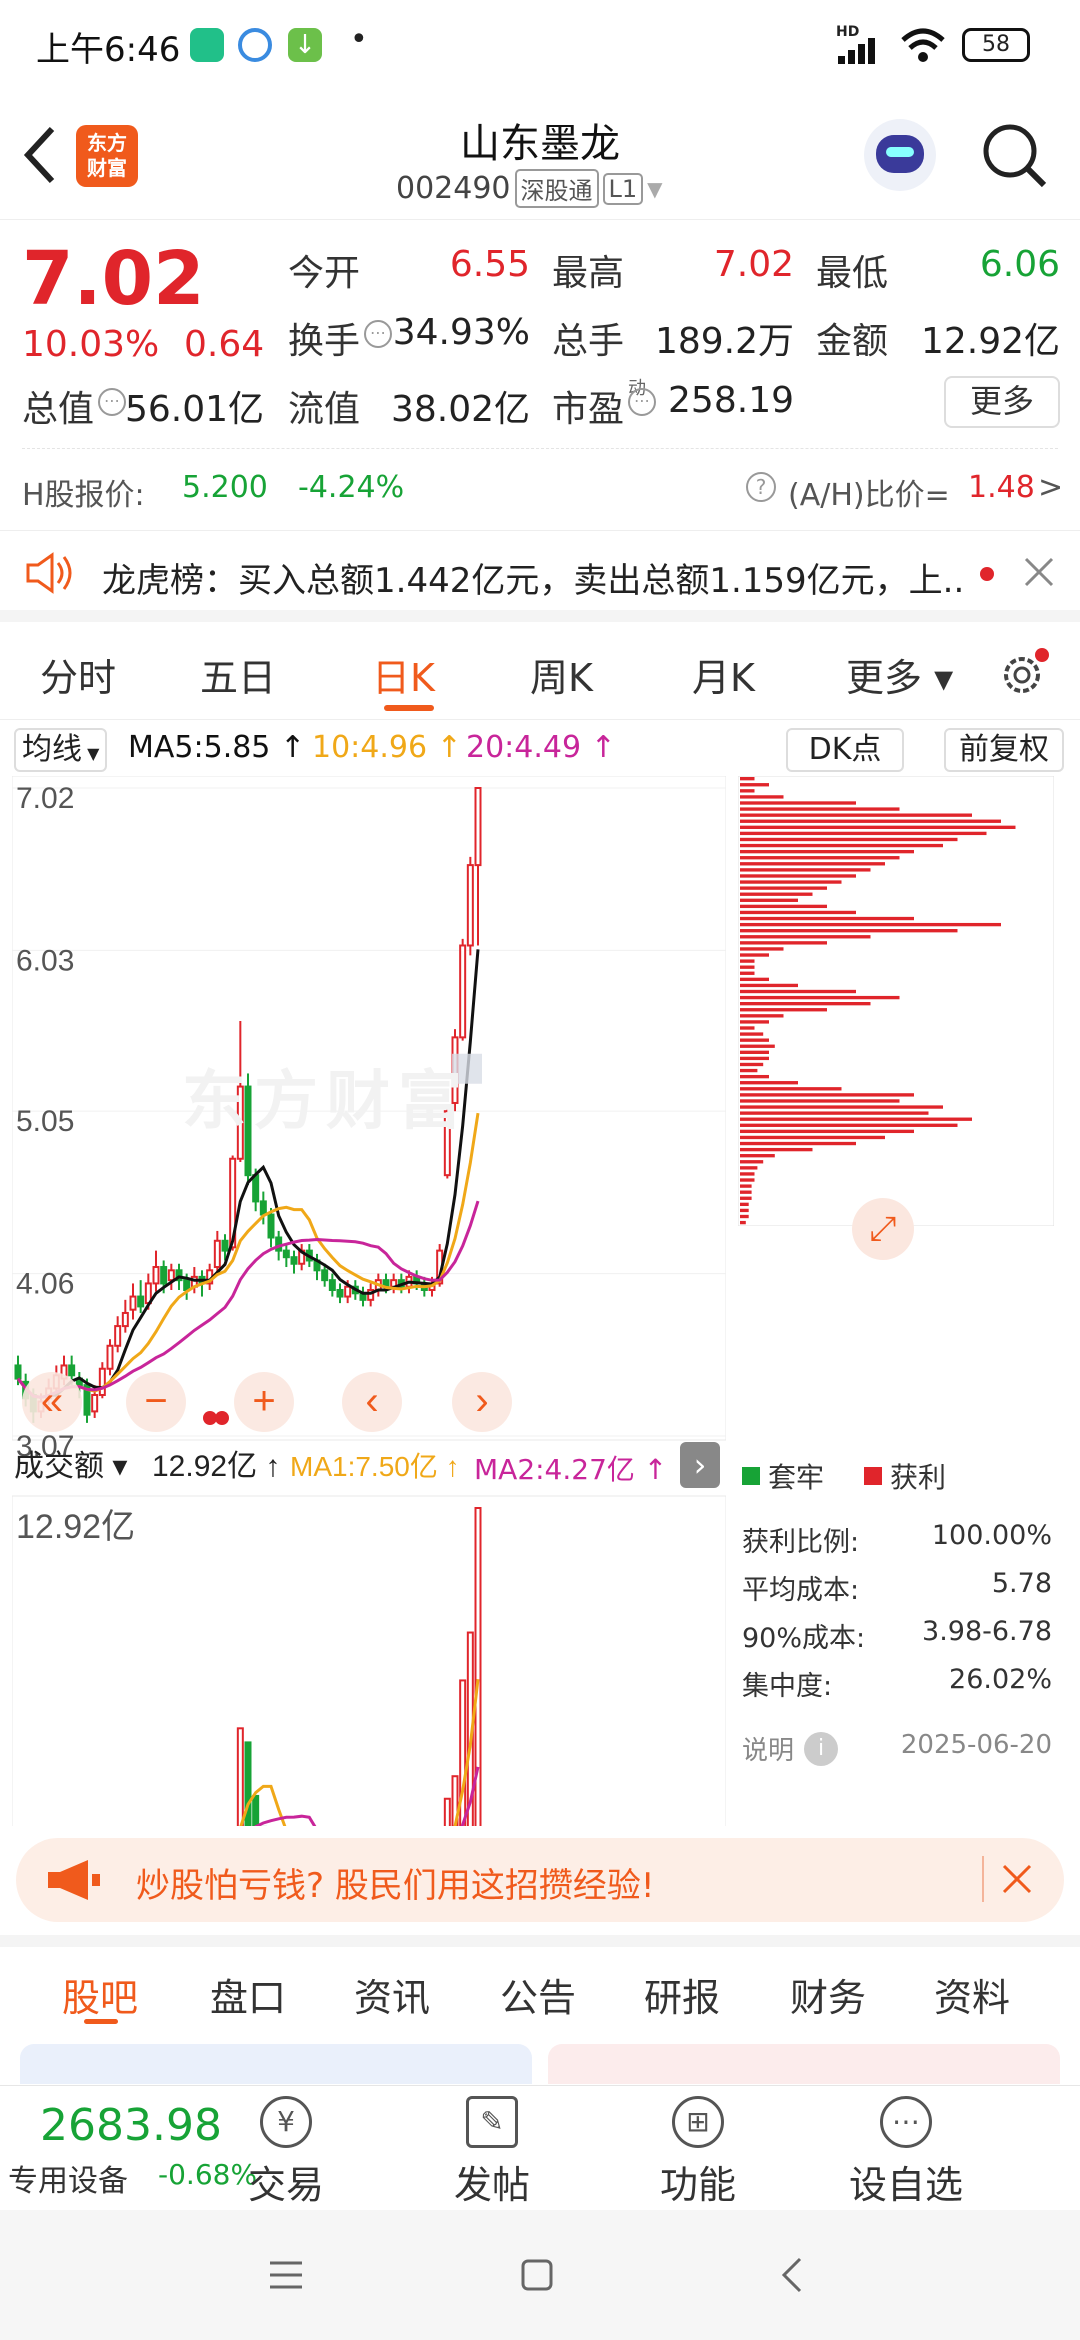 Image resolution: width=1080 pixels, height=2340 pixels. Describe the element at coordinates (45, 960) in the screenshot. I see `price-axis-label: 6.03` at that location.